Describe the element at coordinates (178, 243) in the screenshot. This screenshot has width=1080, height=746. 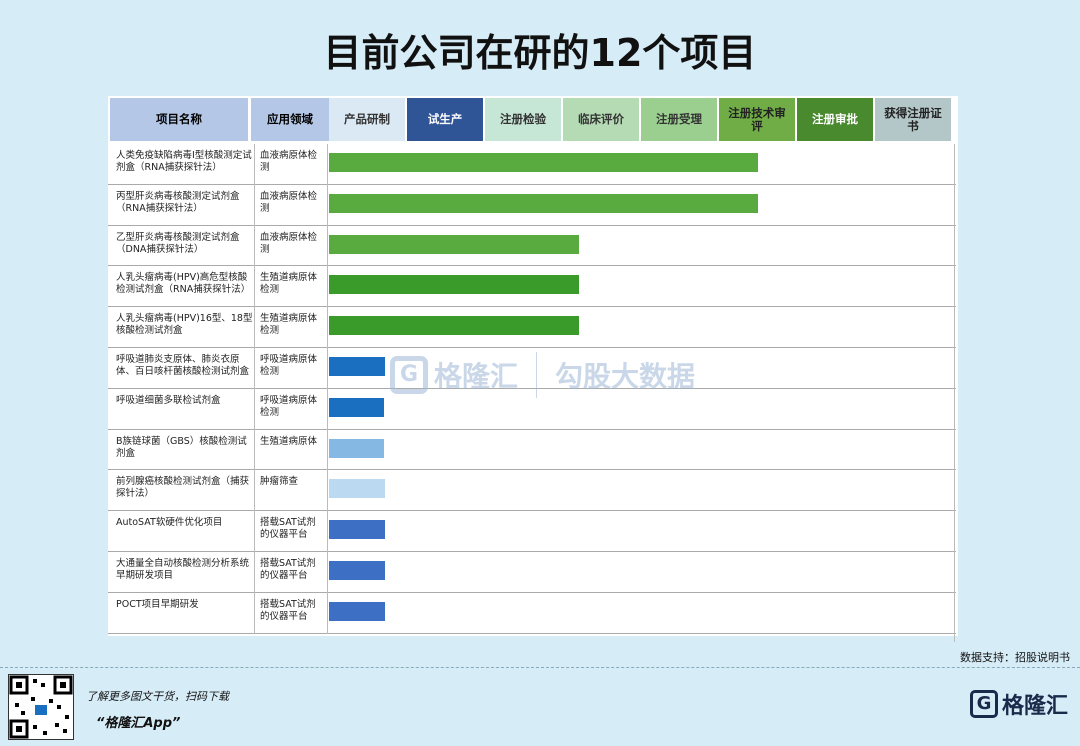
I see `row-name-2: 乙型肝炎病毒核酸测定试剂盒（DNA捕获探针法）` at that location.